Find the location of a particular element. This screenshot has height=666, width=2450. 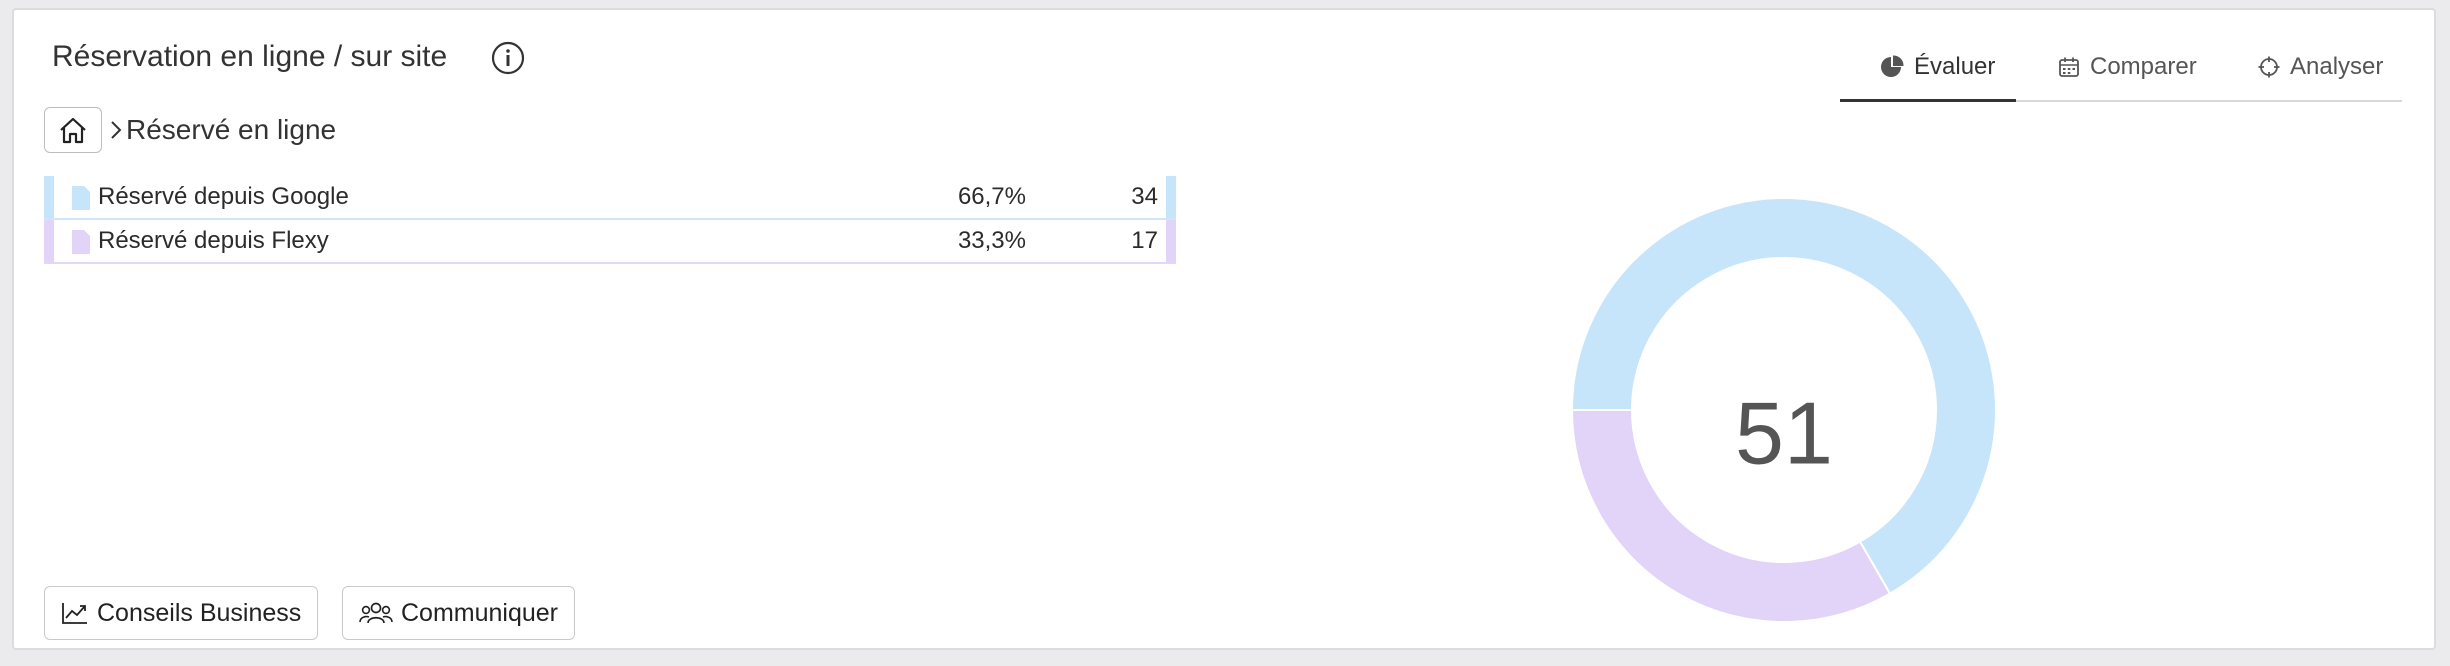

breadcrumb: Réservé en ligne is located at coordinates (190, 130).